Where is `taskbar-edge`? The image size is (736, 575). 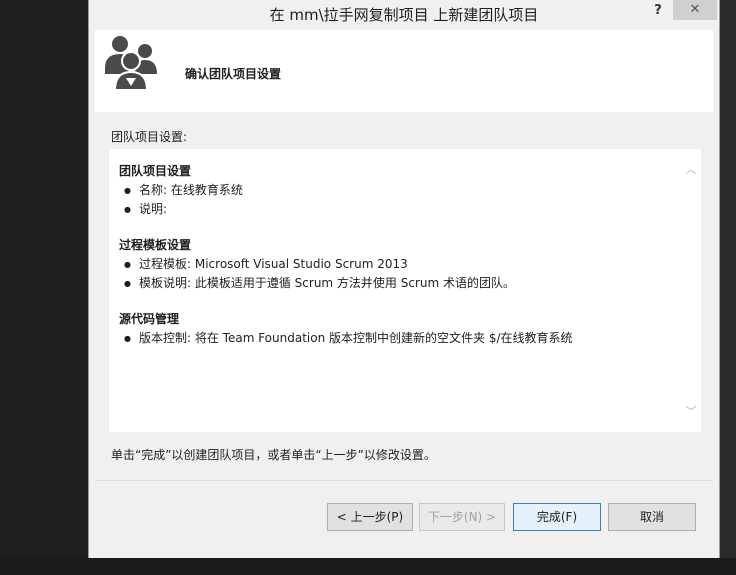
taskbar-edge is located at coordinates (368, 566).